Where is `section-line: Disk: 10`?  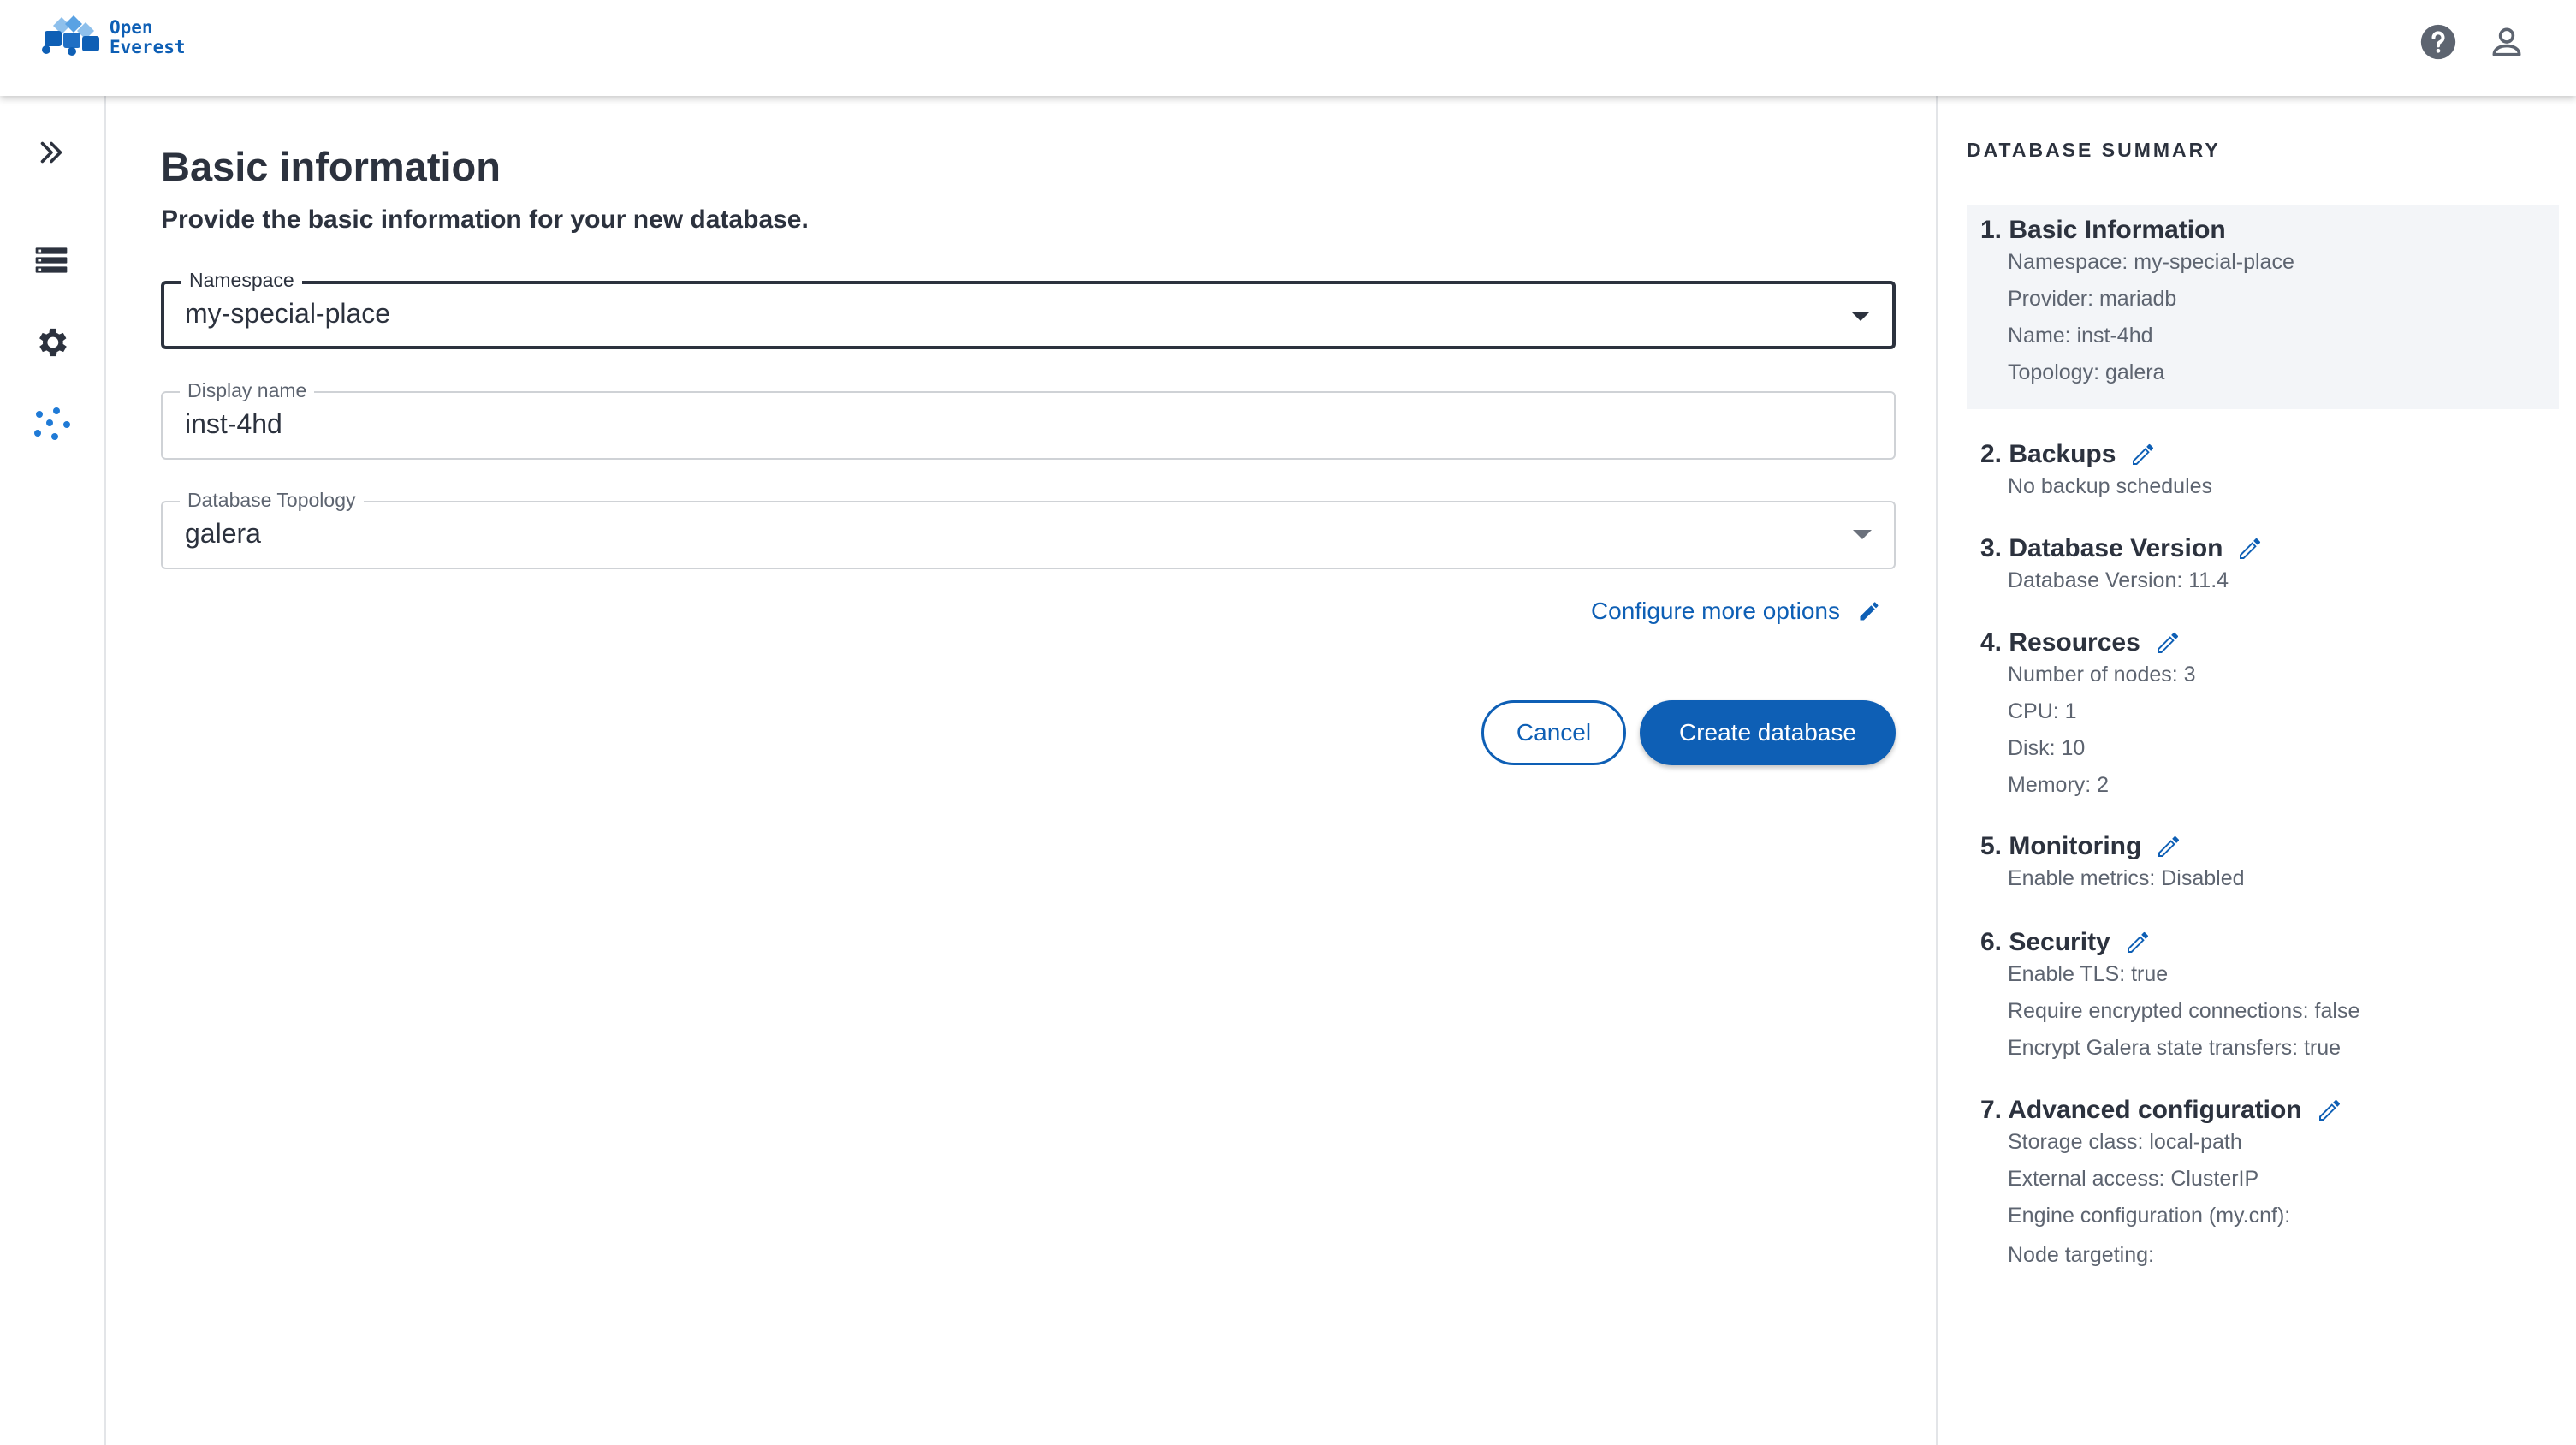 section-line: Disk: 10 is located at coordinates (2047, 748).